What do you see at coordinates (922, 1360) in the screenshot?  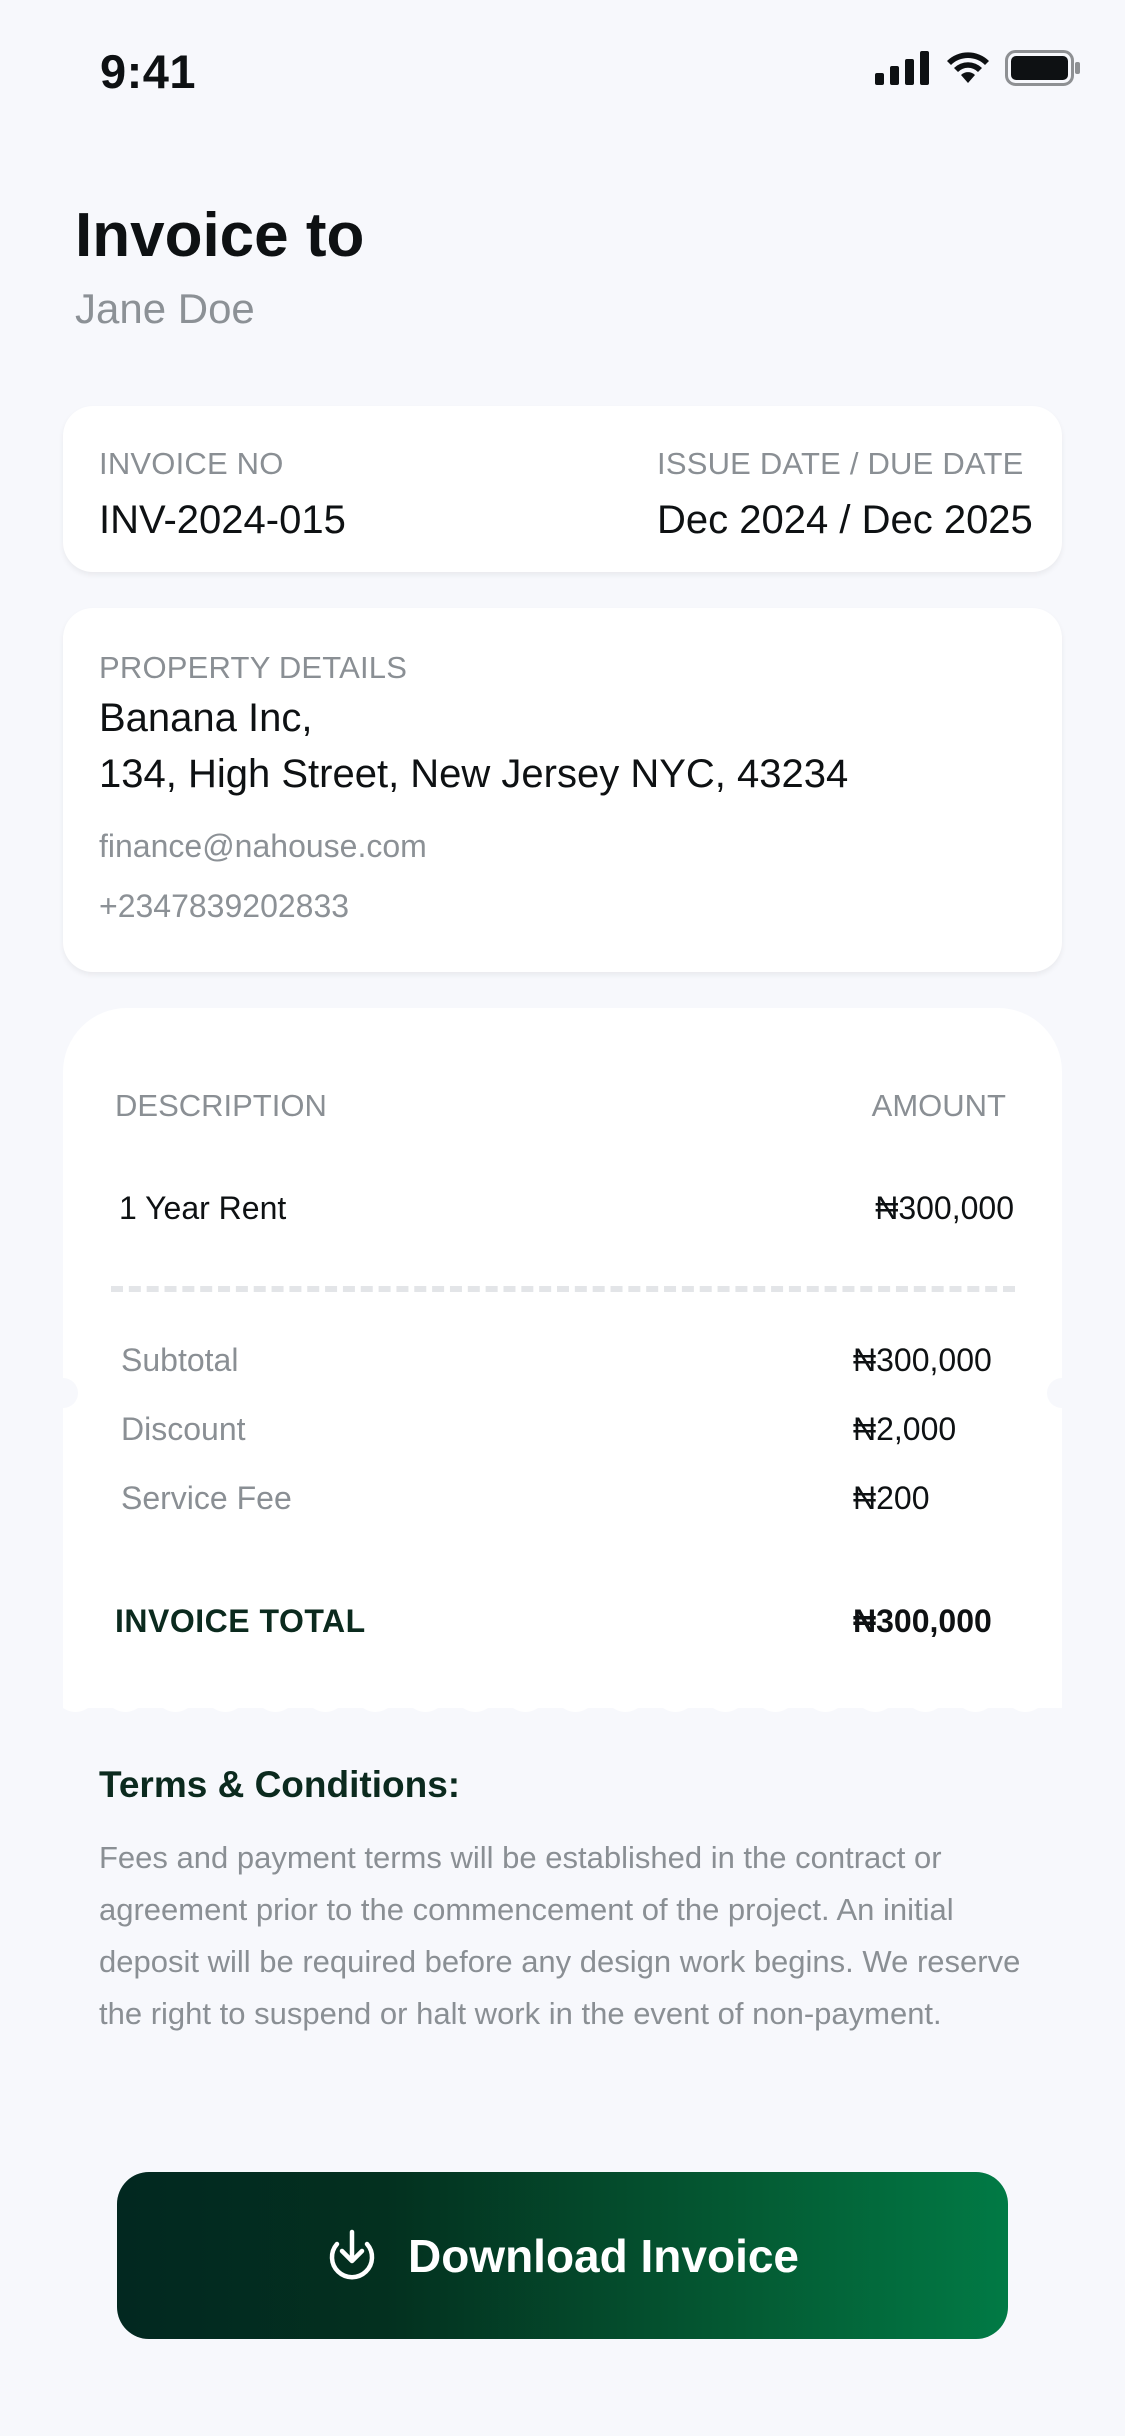 I see `subtotal-value: ₦300,000` at bounding box center [922, 1360].